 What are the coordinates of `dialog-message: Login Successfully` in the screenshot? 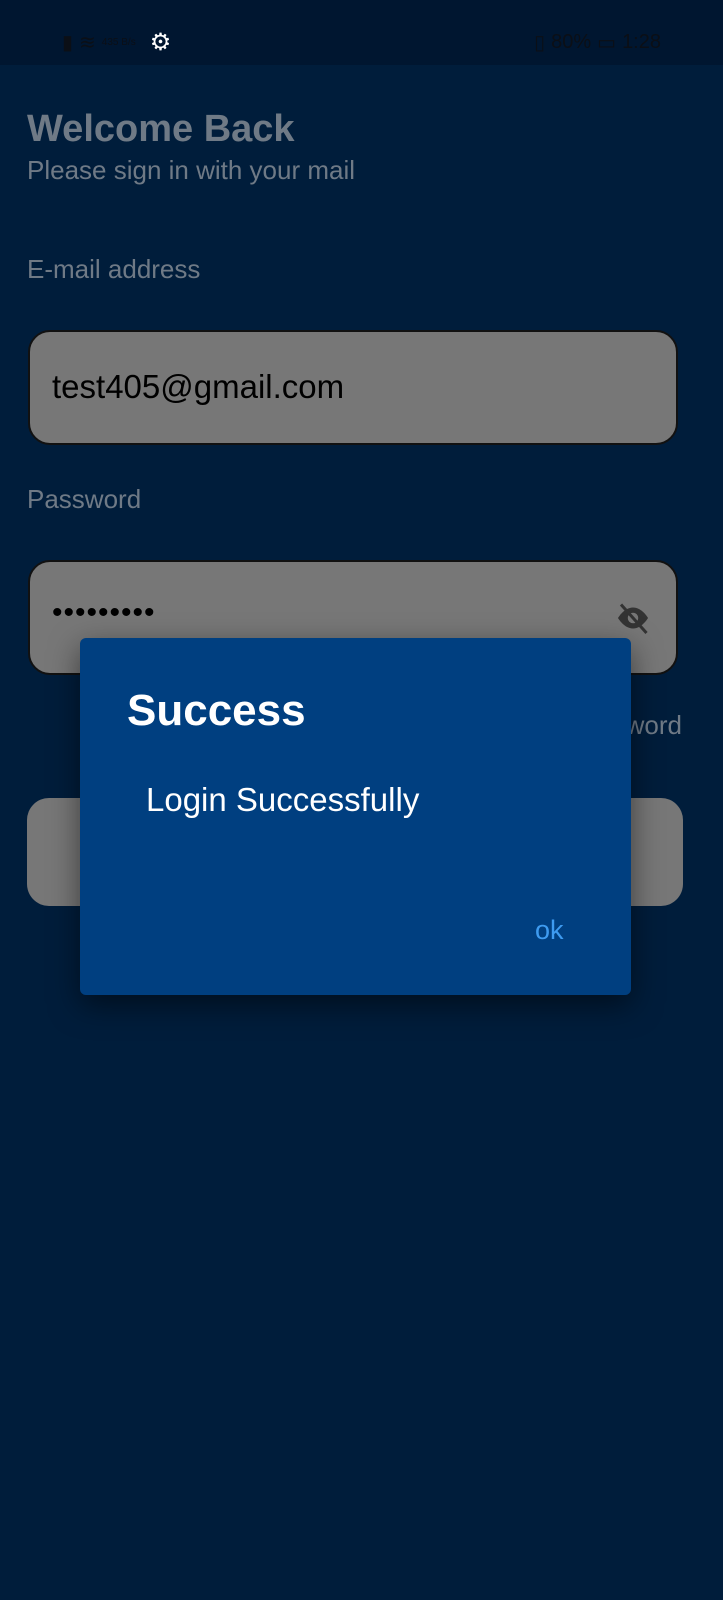 It's located at (283, 799).